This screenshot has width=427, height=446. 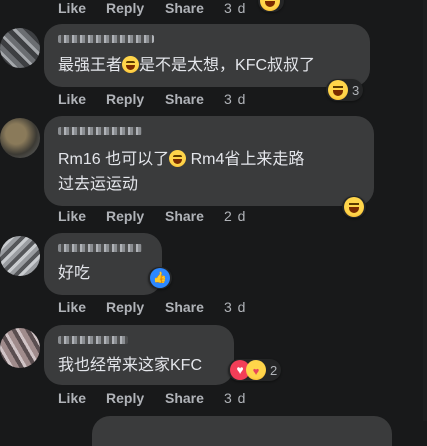 I want to click on comment-text: 过去运运动, so click(x=98, y=184).